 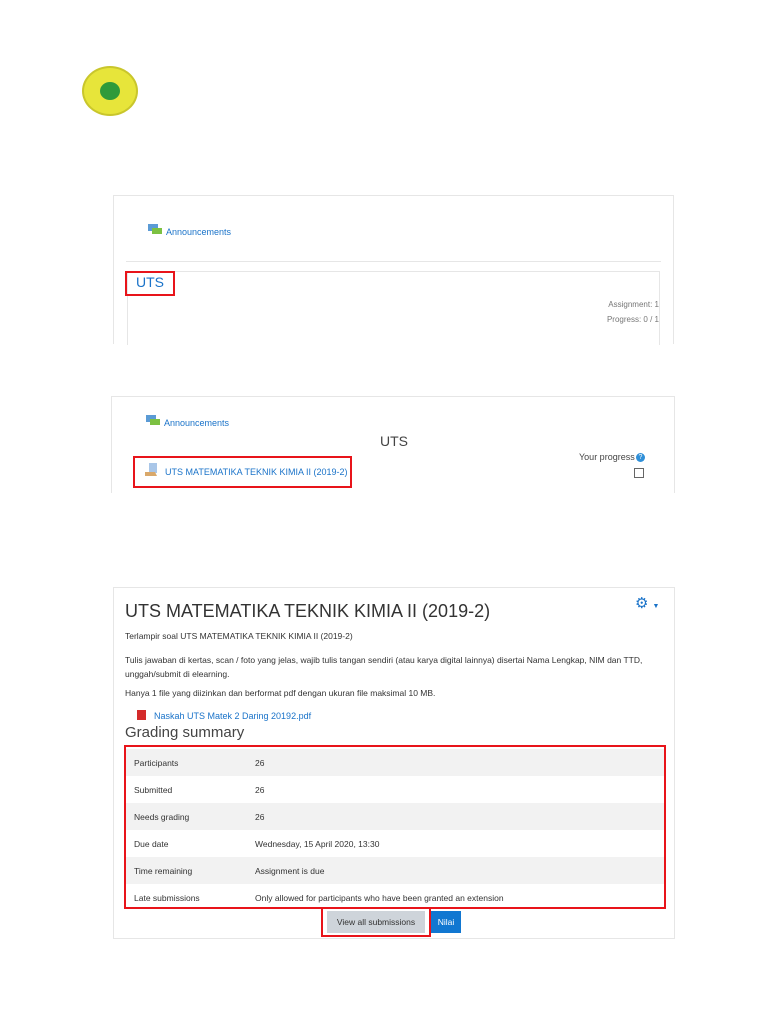 What do you see at coordinates (393, 308) in the screenshot?
I see `section-box` at bounding box center [393, 308].